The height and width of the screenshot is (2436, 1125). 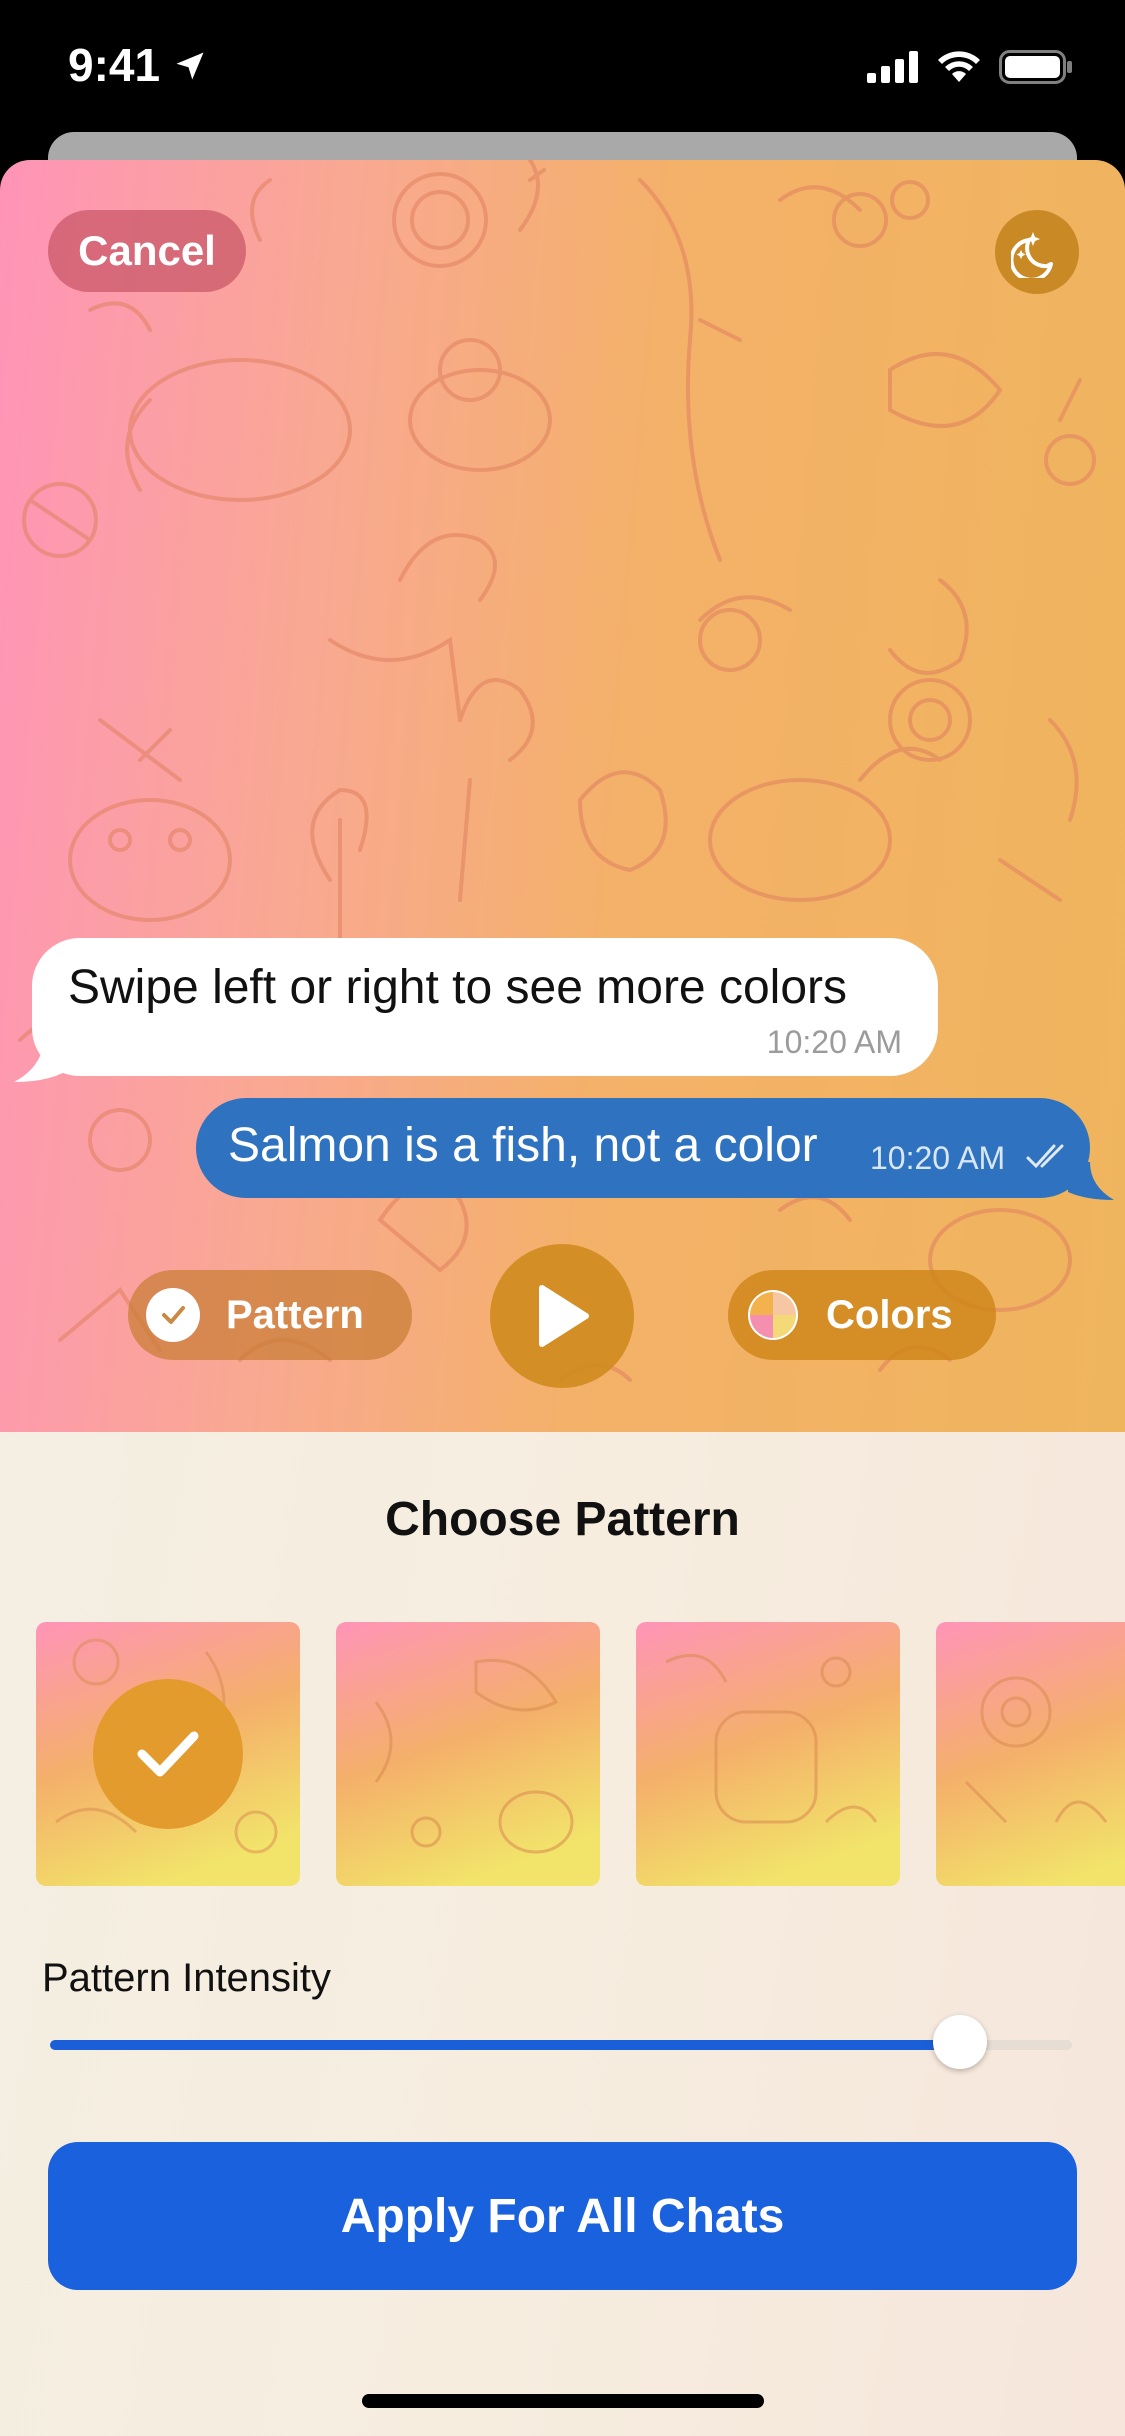 I want to click on pattern-toggle-button: Pattern, so click(x=270, y=1315).